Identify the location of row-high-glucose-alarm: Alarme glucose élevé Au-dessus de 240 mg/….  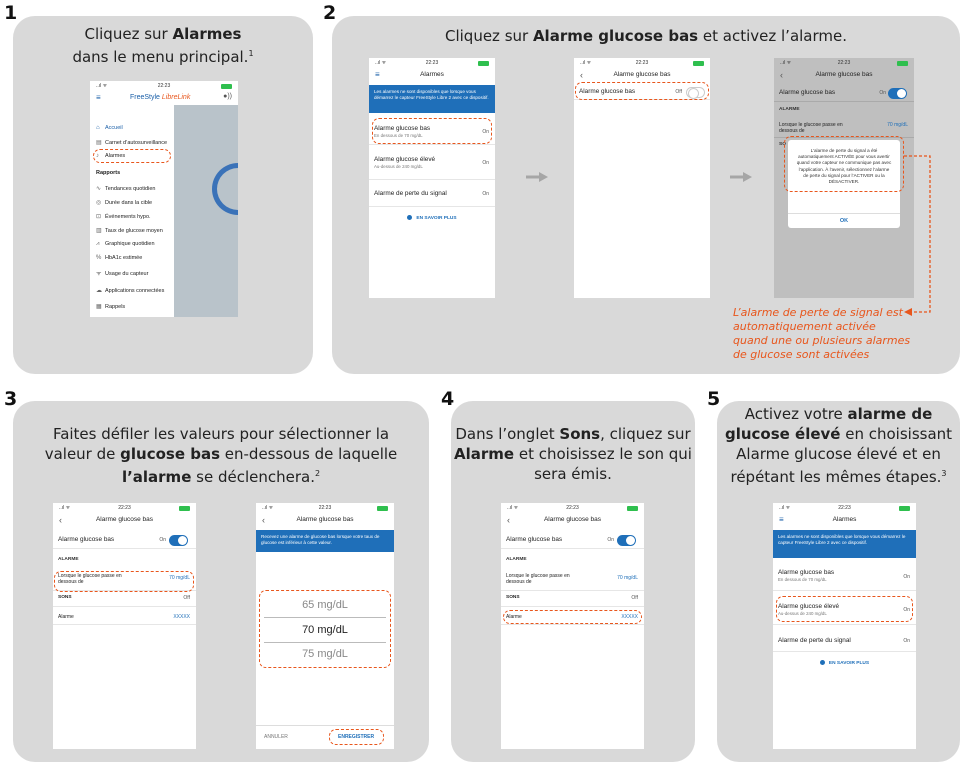
(432, 165).